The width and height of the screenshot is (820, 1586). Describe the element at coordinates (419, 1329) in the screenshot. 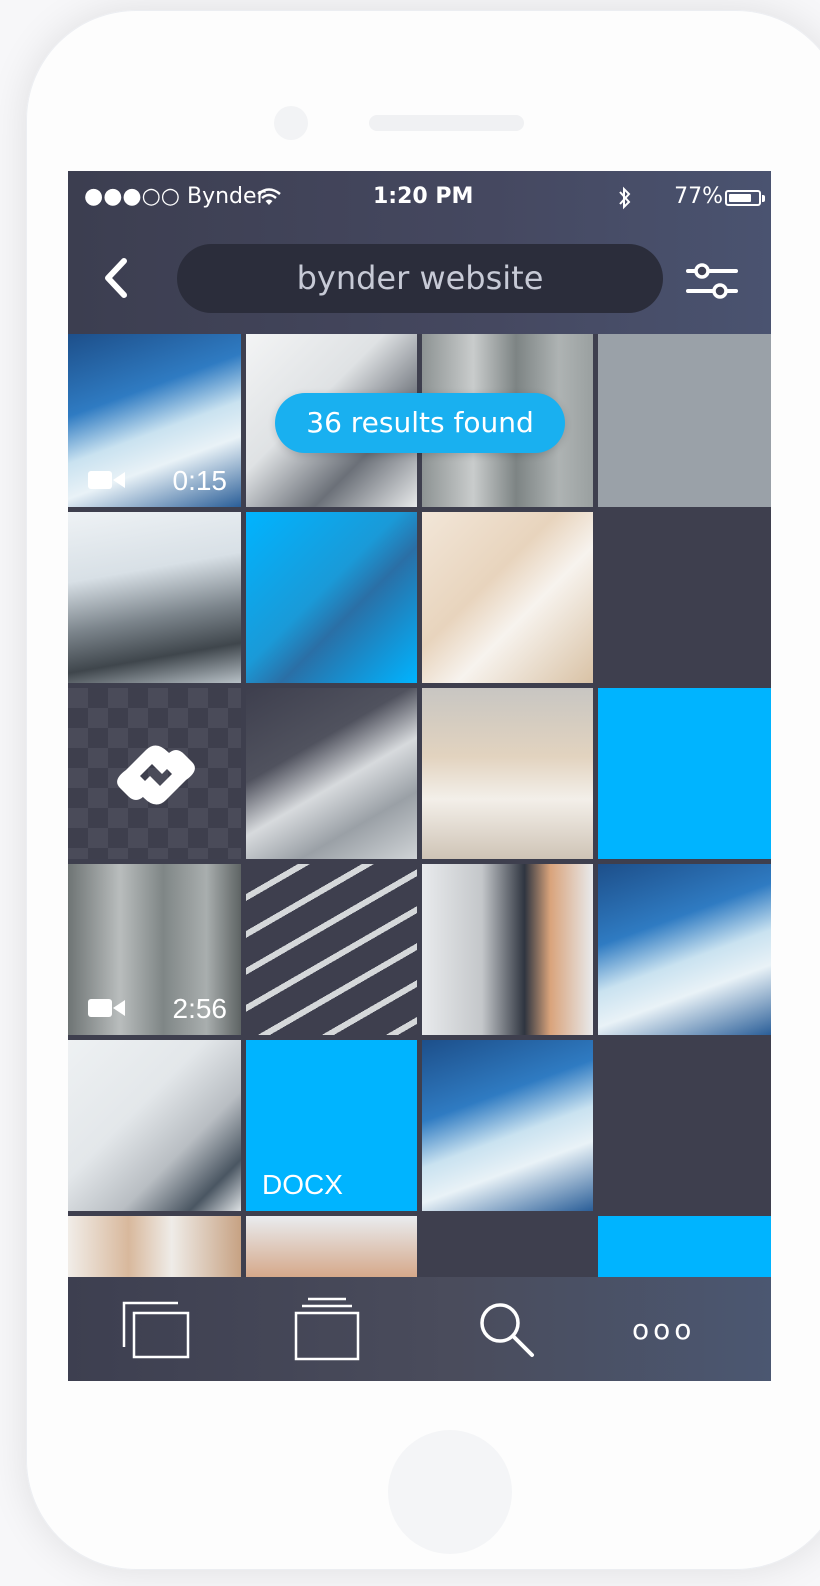

I see `tab-bar: ooo` at that location.